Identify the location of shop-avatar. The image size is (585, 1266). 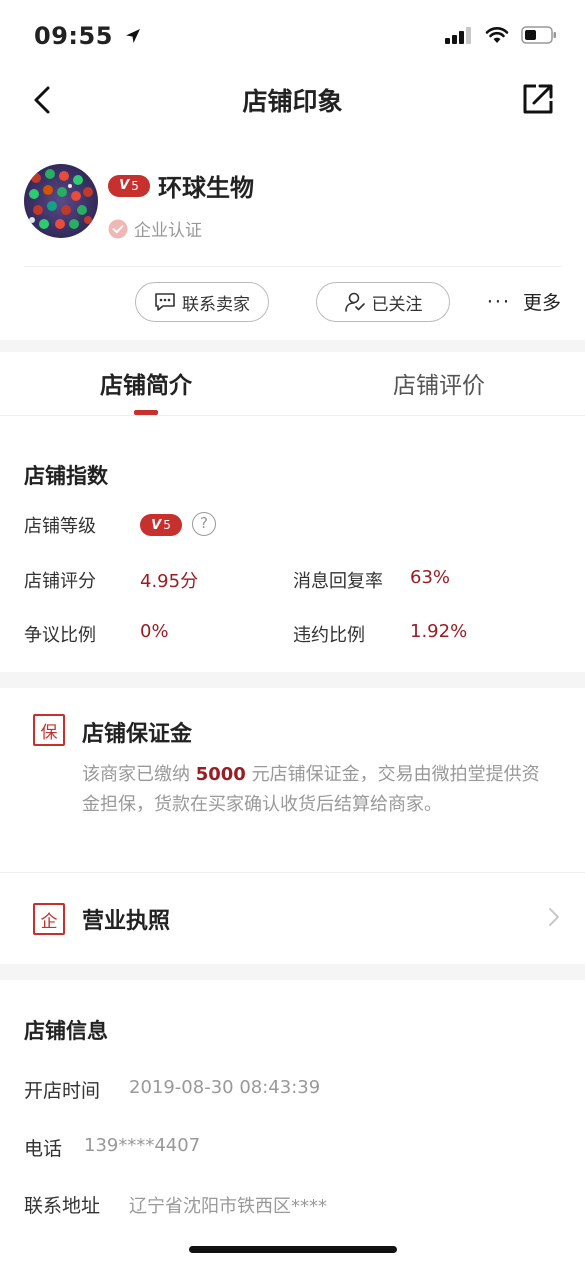
(61, 201).